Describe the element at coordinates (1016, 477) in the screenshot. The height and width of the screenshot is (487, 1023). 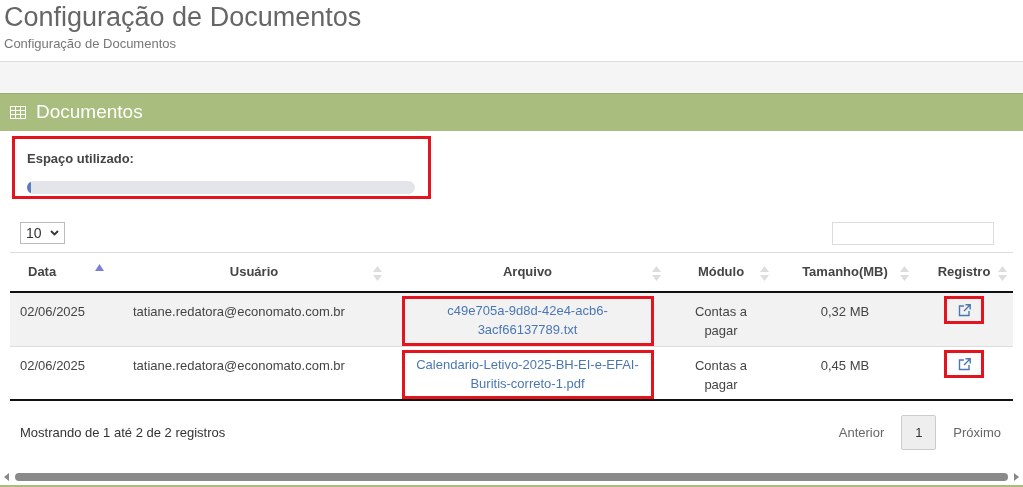
I see `scroll-right-icon` at that location.